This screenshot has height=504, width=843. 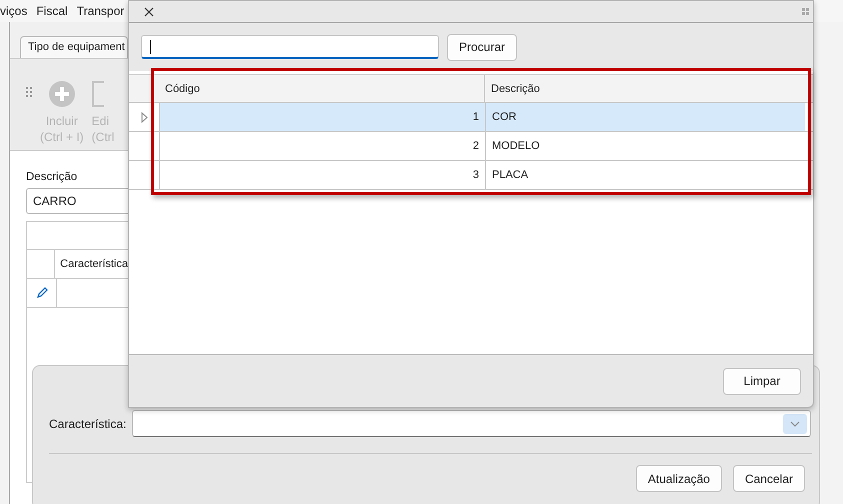 What do you see at coordinates (645, 117) in the screenshot?
I see `table-cell: COR` at bounding box center [645, 117].